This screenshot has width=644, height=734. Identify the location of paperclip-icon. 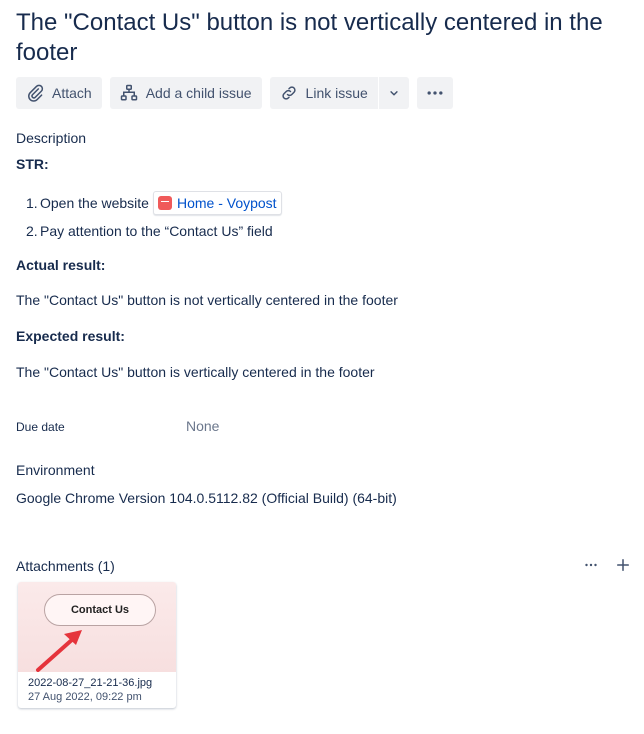
(36, 93).